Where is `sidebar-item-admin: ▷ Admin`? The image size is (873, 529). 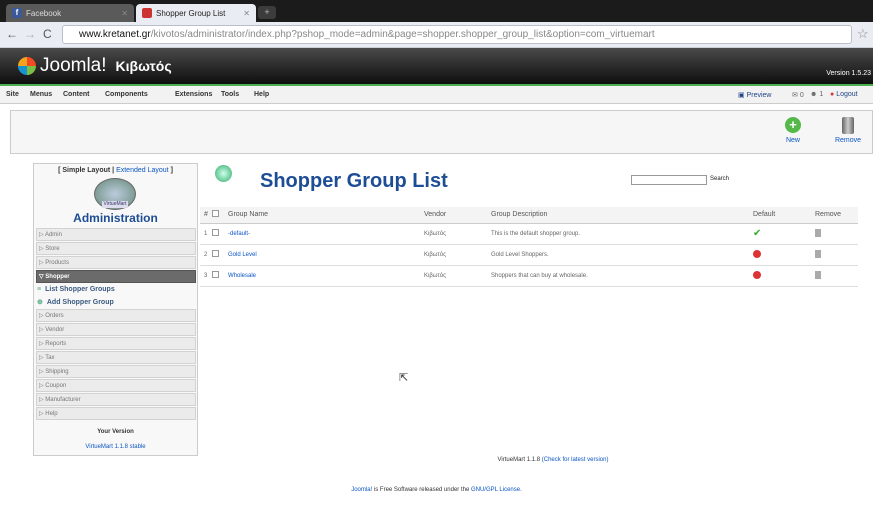 sidebar-item-admin: ▷ Admin is located at coordinates (116, 234).